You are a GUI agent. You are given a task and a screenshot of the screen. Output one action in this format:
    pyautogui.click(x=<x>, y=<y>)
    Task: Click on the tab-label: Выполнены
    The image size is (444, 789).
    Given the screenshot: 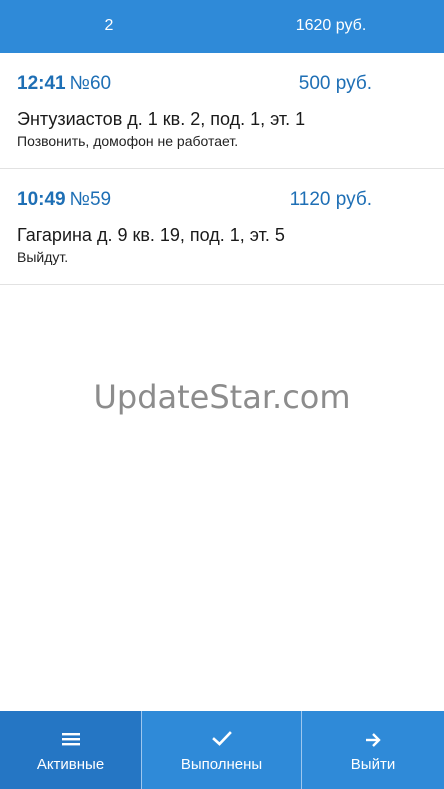 What is the action you would take?
    pyautogui.click(x=221, y=764)
    